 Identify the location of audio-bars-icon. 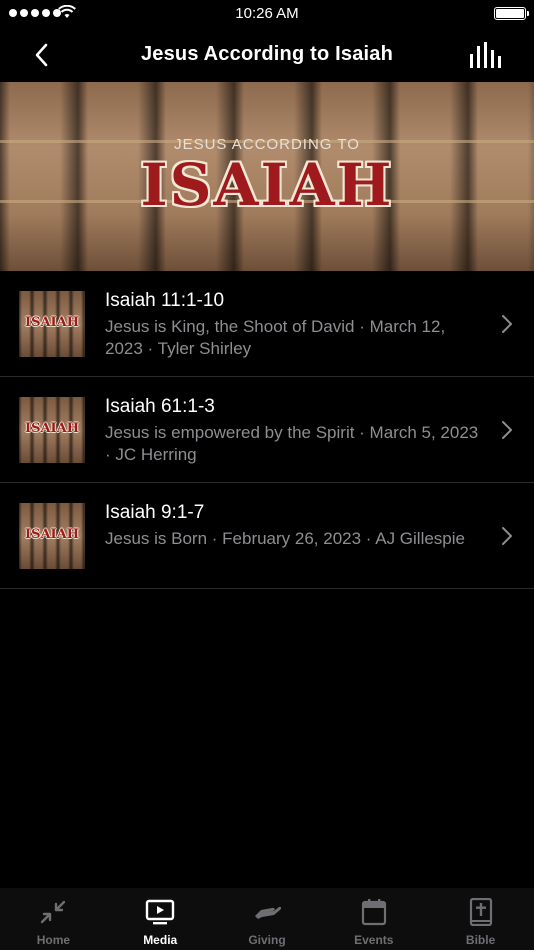
(485, 55).